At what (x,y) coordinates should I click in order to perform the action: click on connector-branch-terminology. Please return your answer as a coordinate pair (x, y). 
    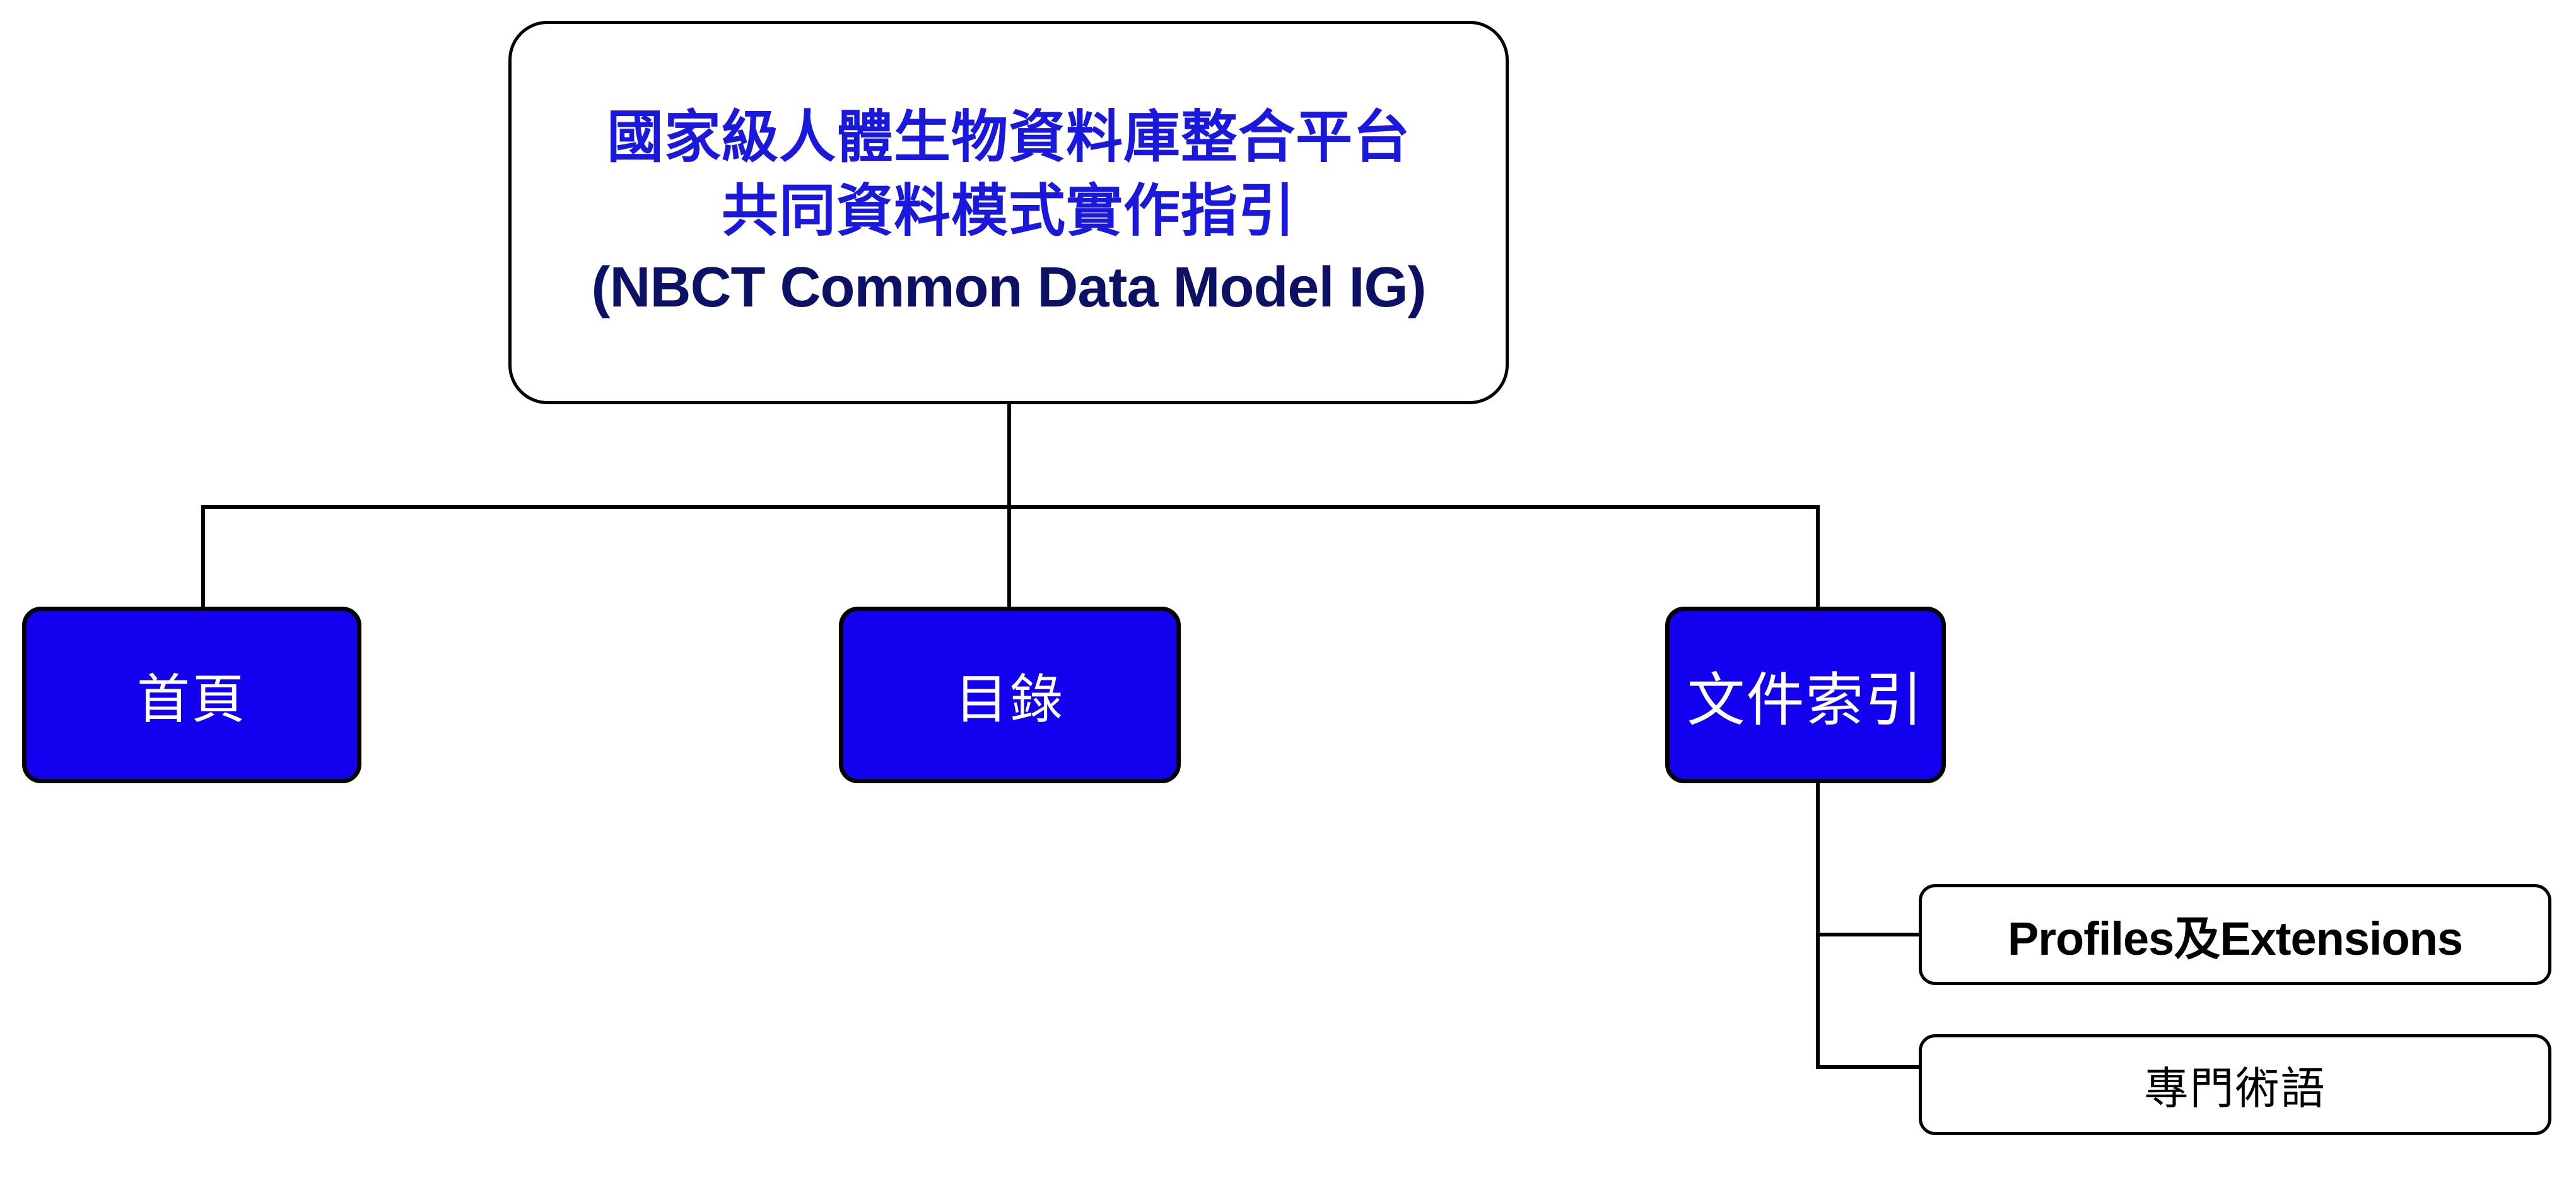
    Looking at the image, I should click on (1868, 1067).